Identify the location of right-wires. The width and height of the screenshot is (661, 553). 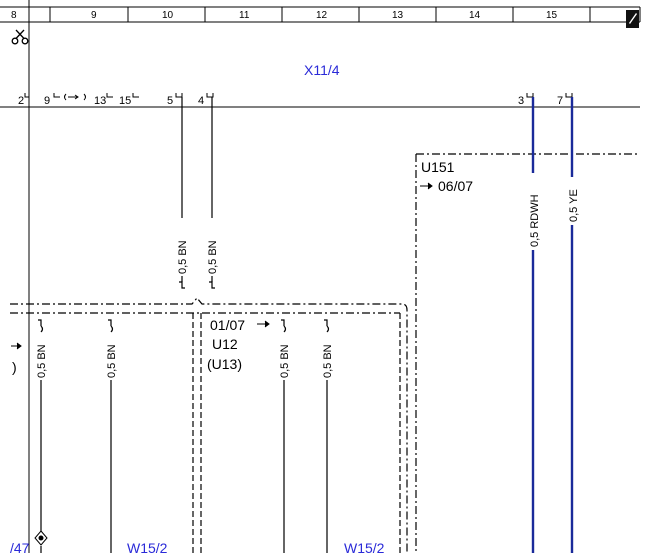
(552, 325).